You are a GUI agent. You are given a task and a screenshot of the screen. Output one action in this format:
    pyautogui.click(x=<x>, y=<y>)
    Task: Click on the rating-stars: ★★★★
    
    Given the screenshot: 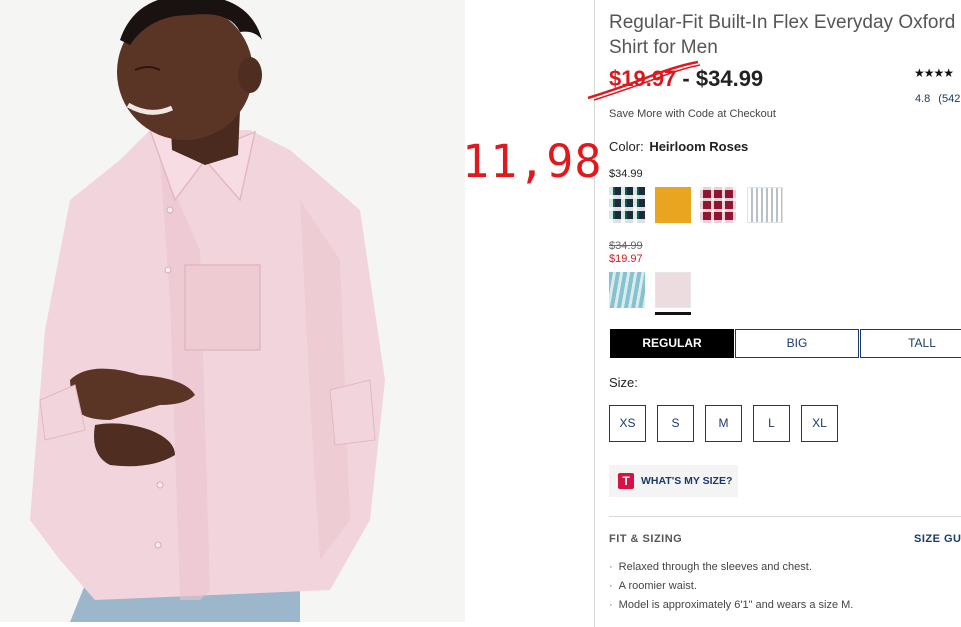 What is the action you would take?
    pyautogui.click(x=934, y=73)
    